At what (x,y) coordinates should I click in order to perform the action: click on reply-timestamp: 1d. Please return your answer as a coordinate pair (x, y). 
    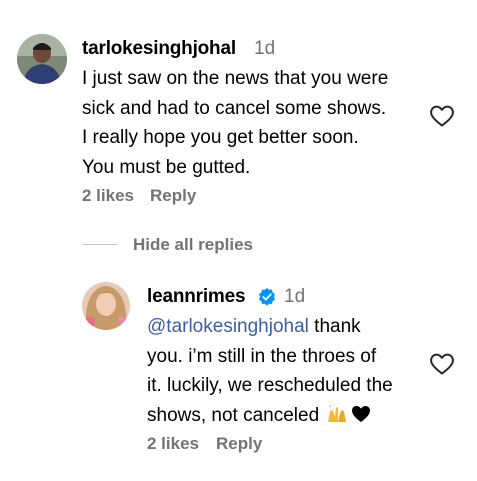
    Looking at the image, I should click on (295, 296).